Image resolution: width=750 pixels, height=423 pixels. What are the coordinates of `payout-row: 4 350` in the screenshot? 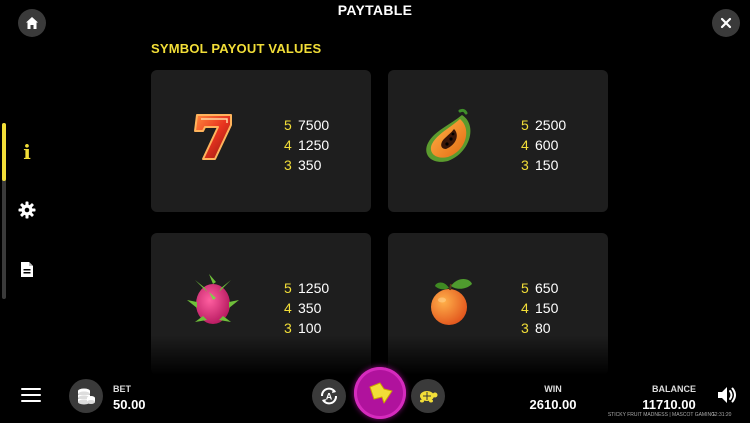 It's located at (306, 308).